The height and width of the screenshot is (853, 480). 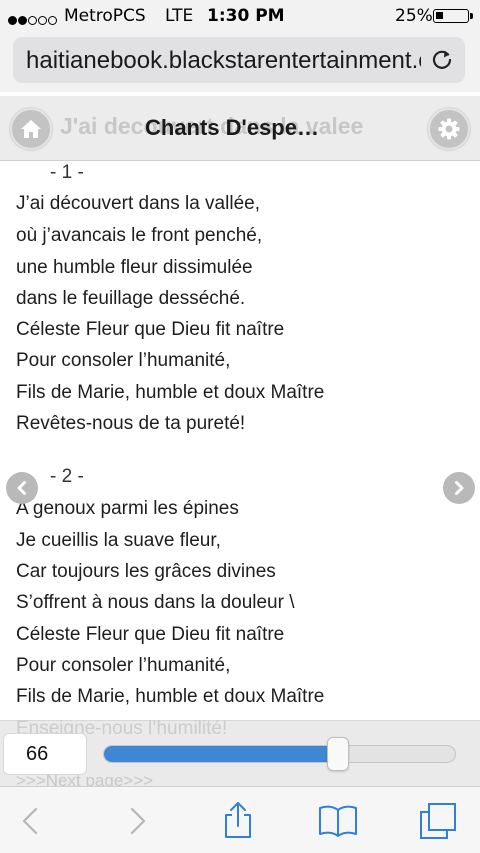 I want to click on browser-toolbar, so click(x=240, y=819).